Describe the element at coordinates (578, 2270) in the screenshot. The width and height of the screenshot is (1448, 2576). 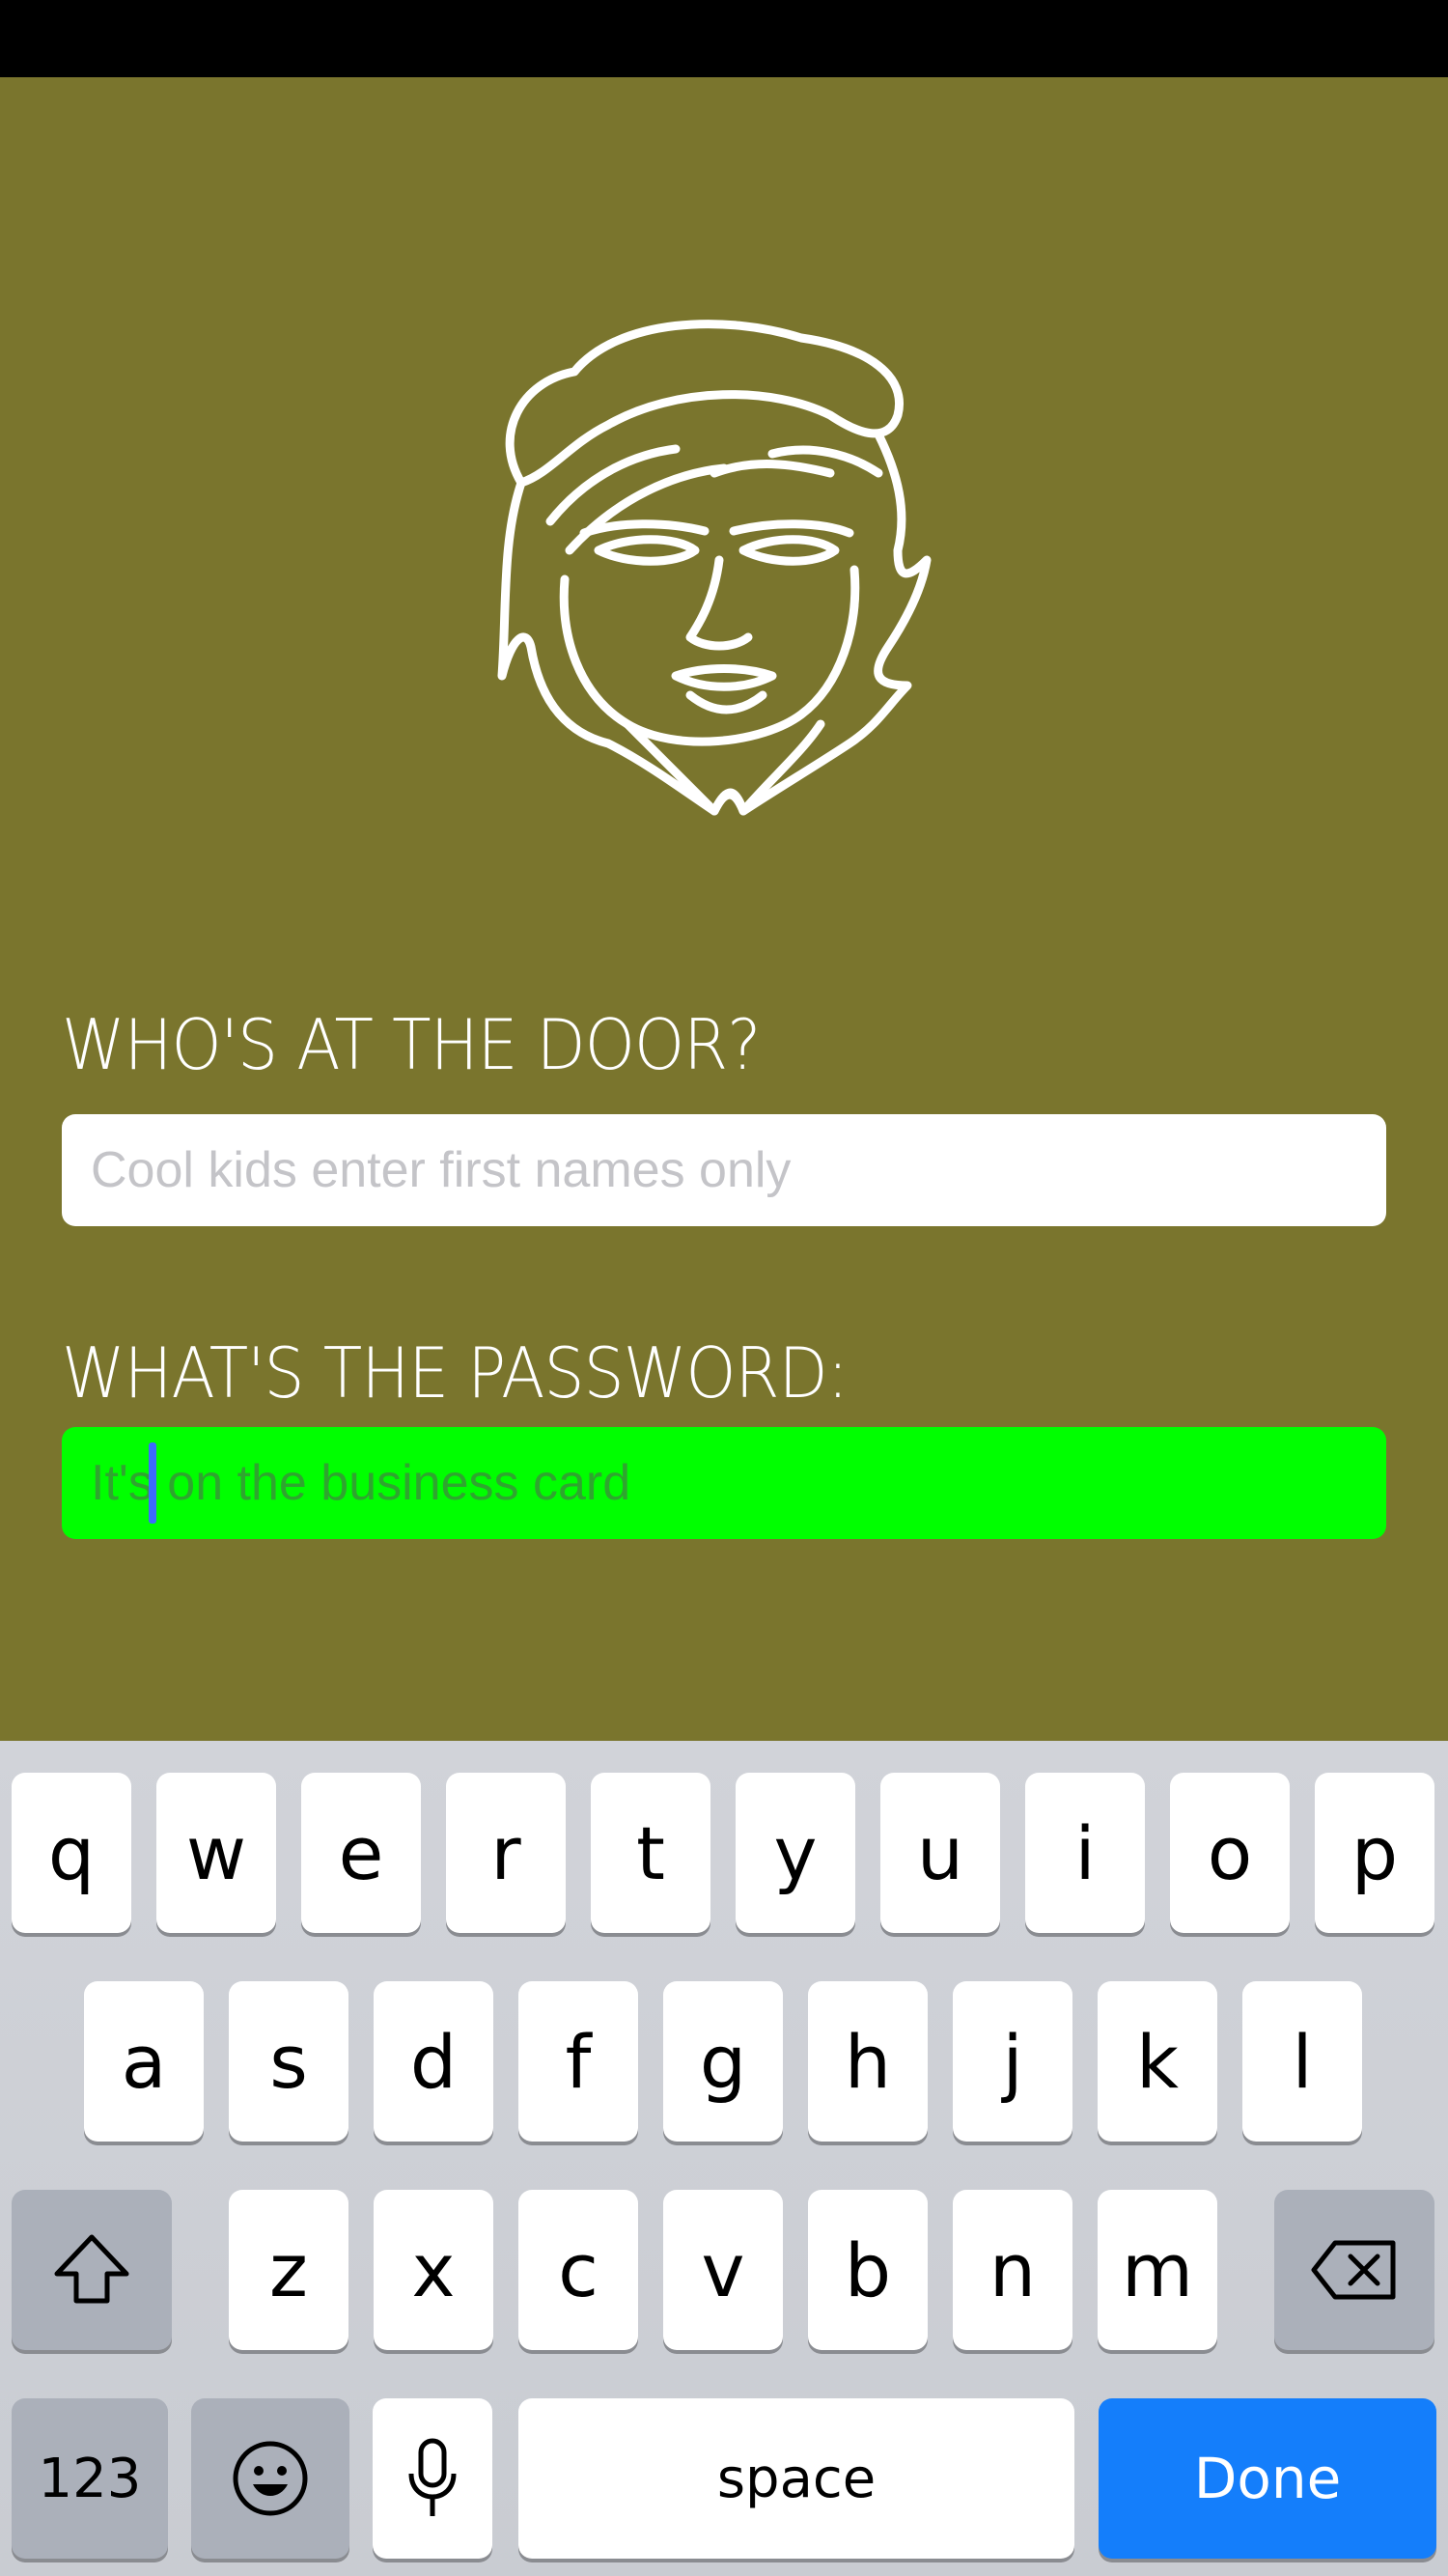
I see `key-c: c` at that location.